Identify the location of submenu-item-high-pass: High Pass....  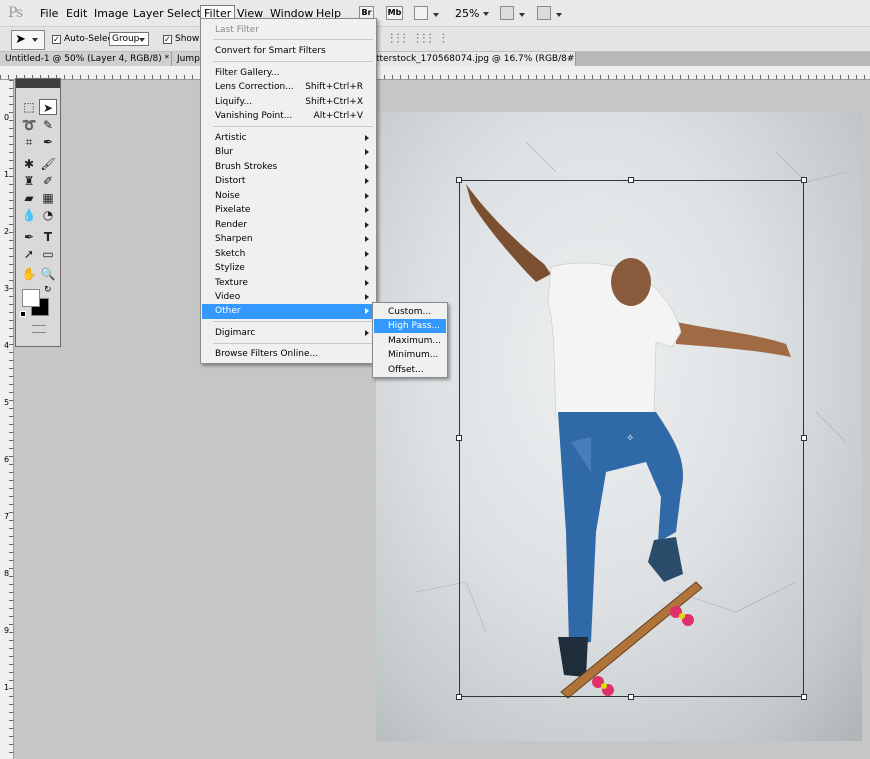
(410, 326).